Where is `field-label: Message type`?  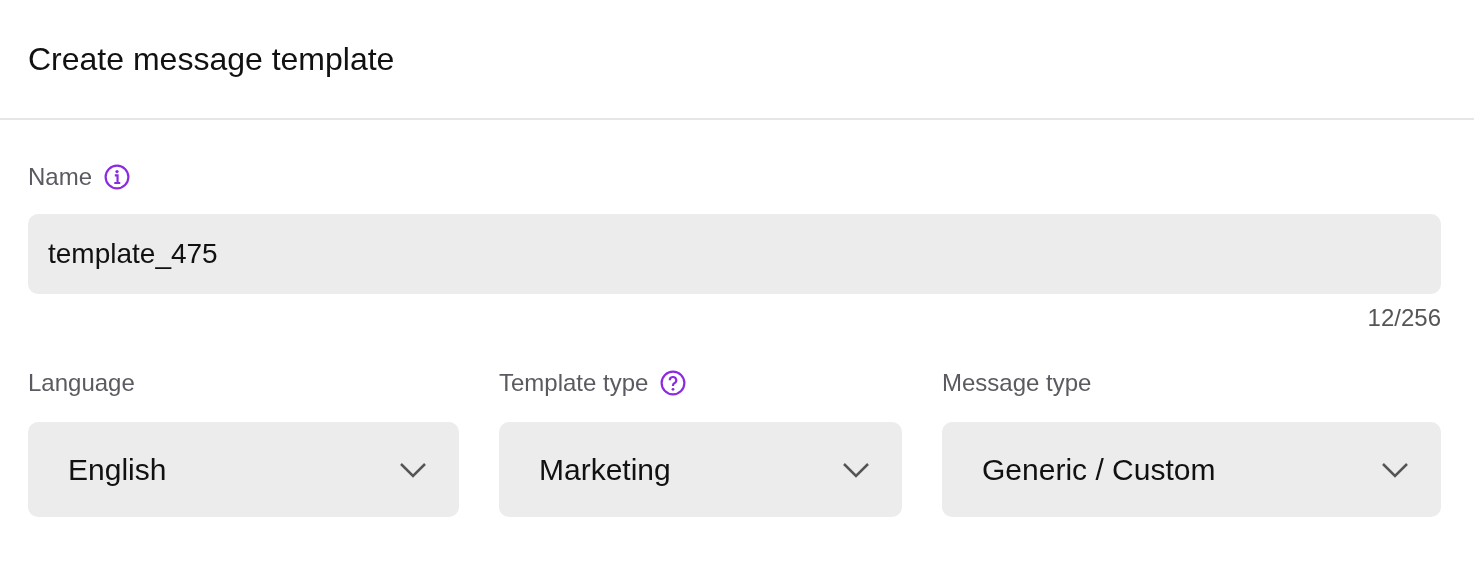 field-label: Message type is located at coordinates (1017, 383).